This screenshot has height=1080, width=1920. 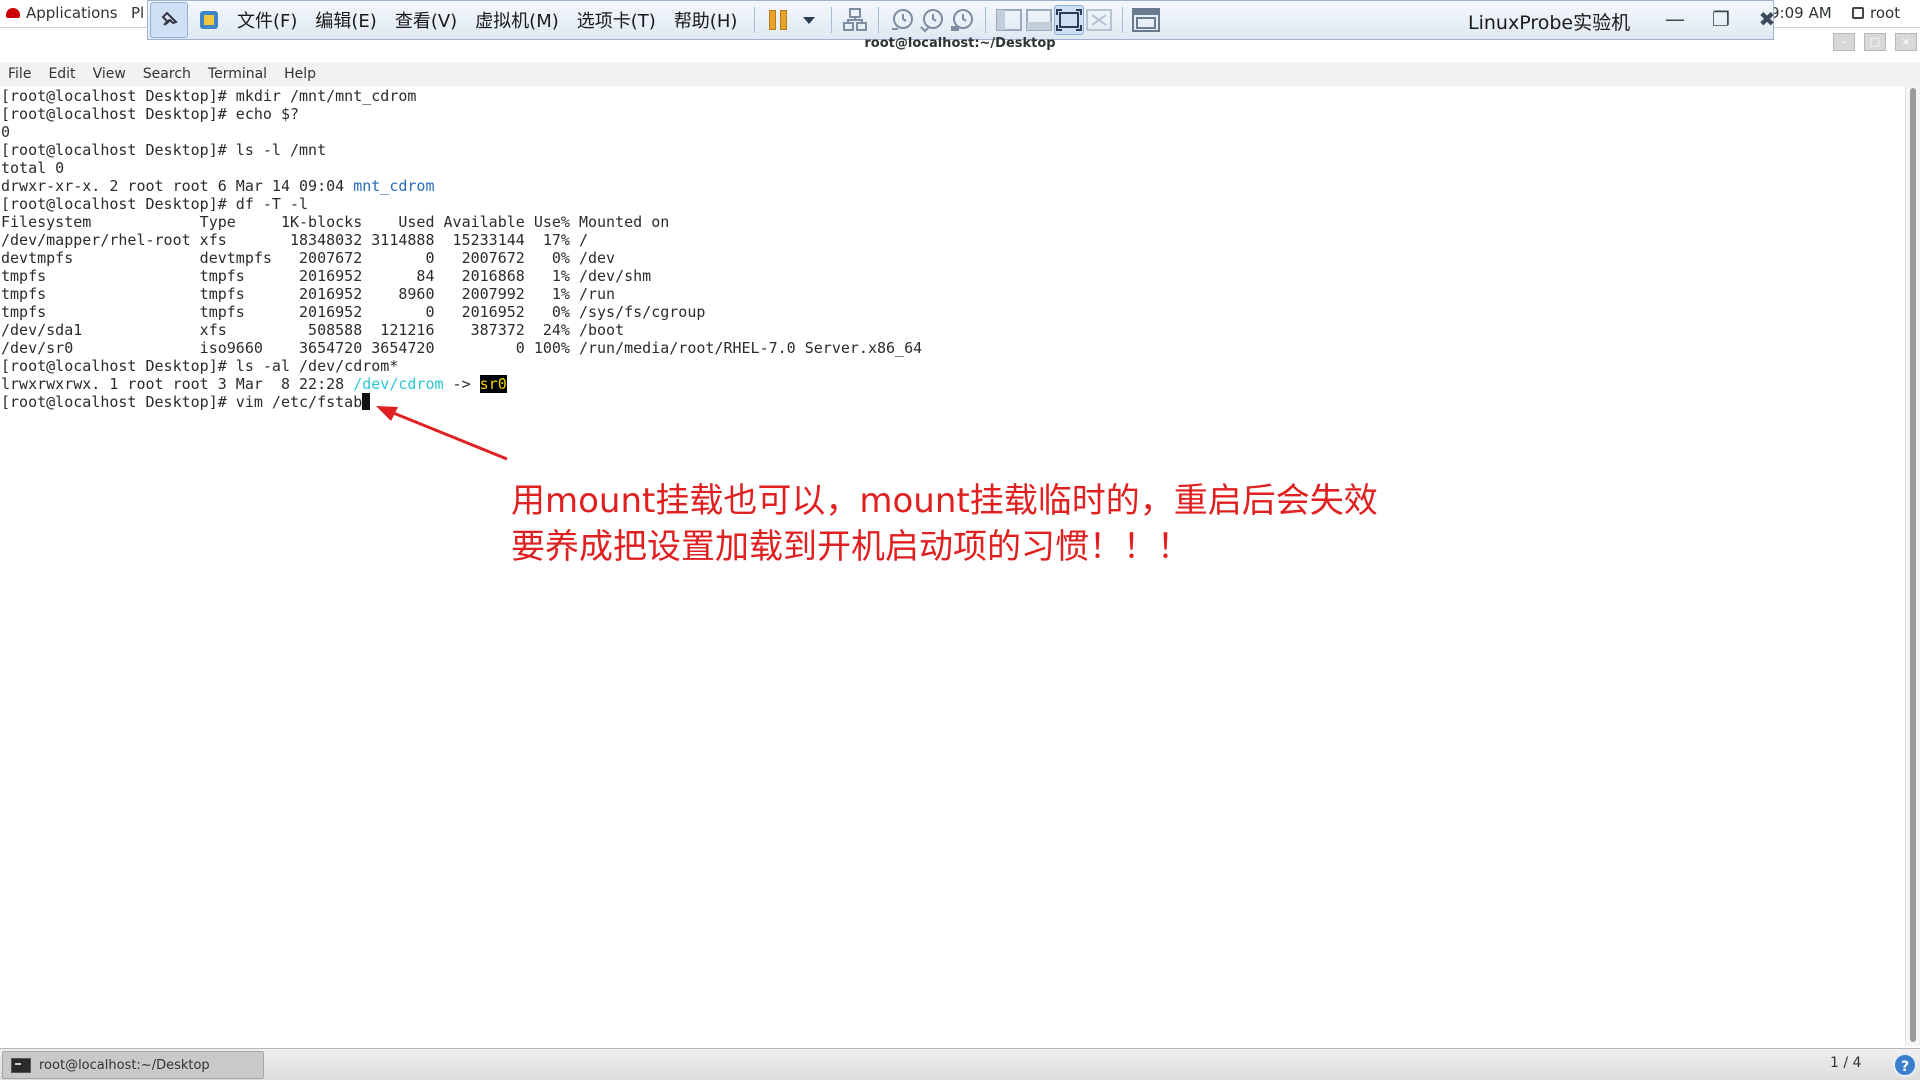 I want to click on menu-vm: 虚拟机(M), so click(x=517, y=20).